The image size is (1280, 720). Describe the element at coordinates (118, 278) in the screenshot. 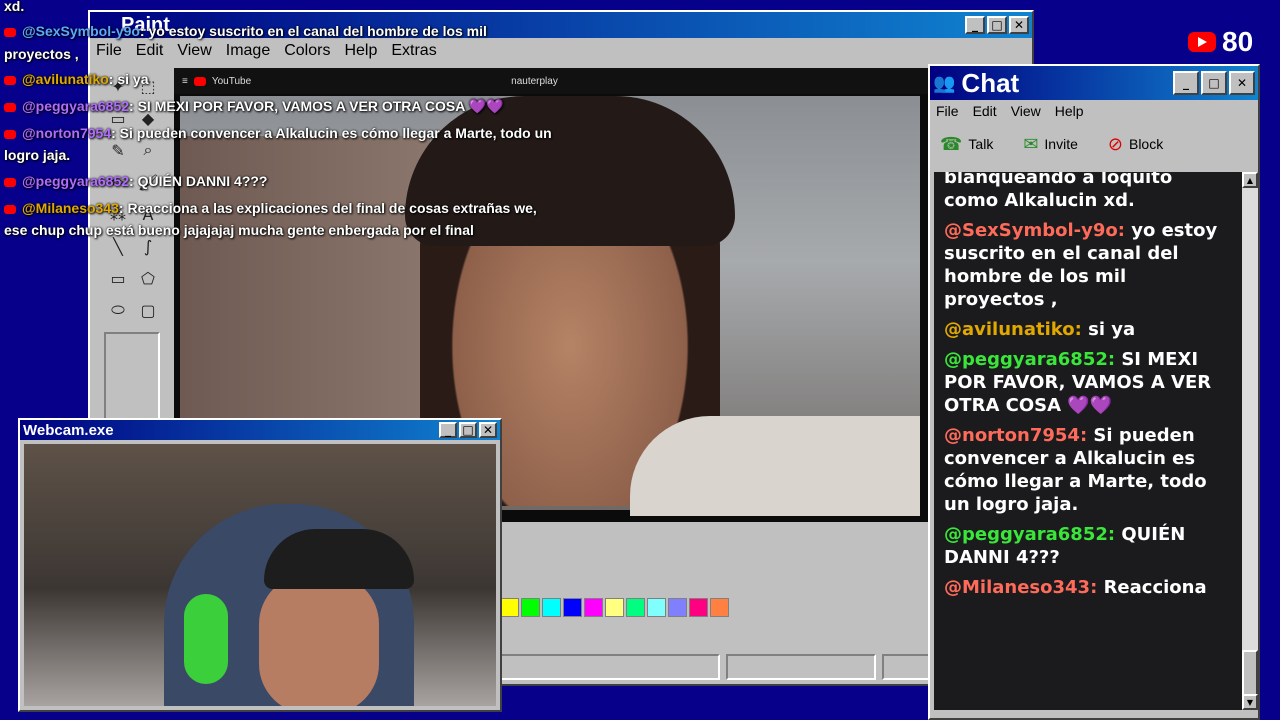

I see `rectangle-icon: ▭` at that location.